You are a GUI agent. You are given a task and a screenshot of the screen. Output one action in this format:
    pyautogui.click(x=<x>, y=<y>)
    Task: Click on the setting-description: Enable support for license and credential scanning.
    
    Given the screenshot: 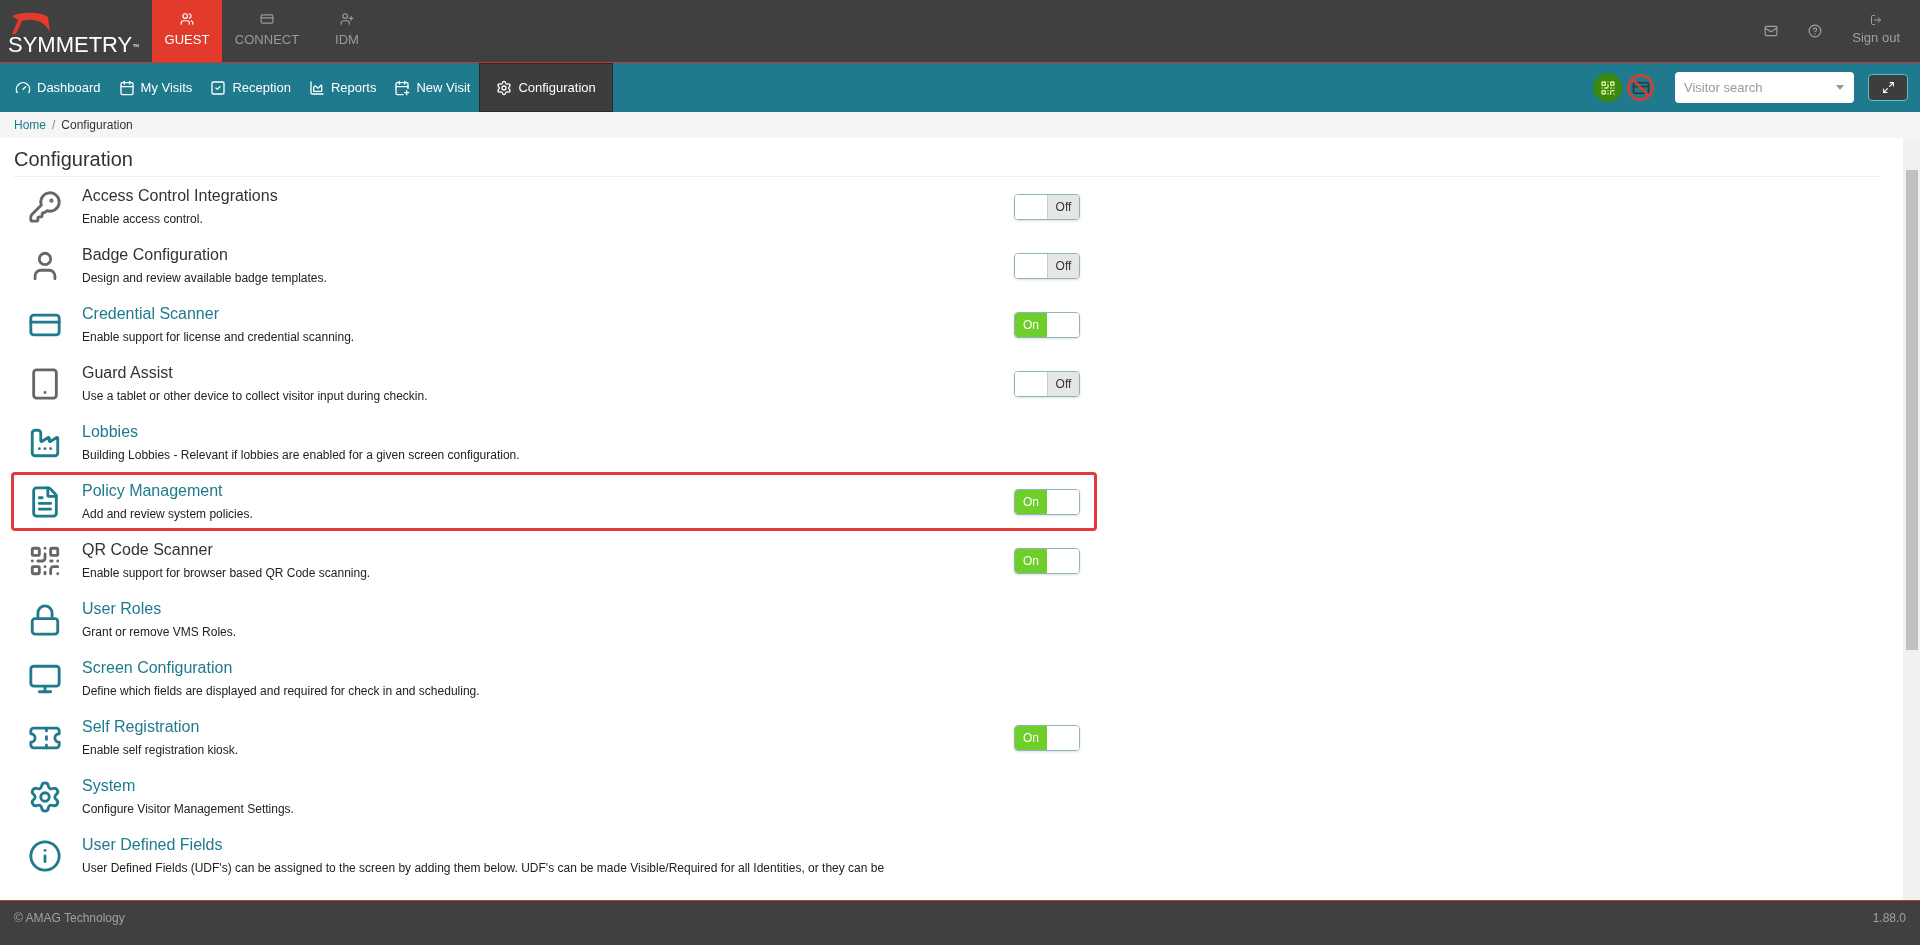 What is the action you would take?
    pyautogui.click(x=219, y=337)
    